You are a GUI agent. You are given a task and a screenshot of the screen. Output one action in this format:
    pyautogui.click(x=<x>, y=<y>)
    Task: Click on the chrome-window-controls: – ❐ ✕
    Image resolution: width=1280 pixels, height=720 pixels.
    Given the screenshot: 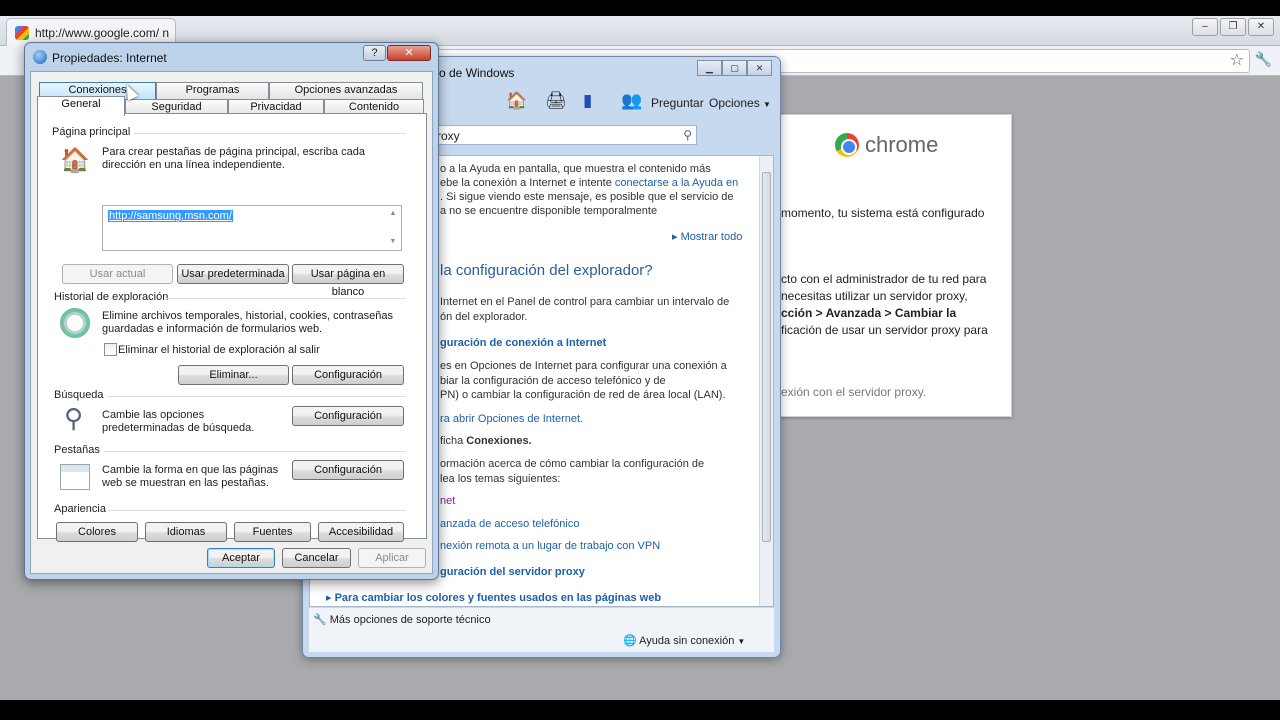 What is the action you would take?
    pyautogui.click(x=1233, y=27)
    